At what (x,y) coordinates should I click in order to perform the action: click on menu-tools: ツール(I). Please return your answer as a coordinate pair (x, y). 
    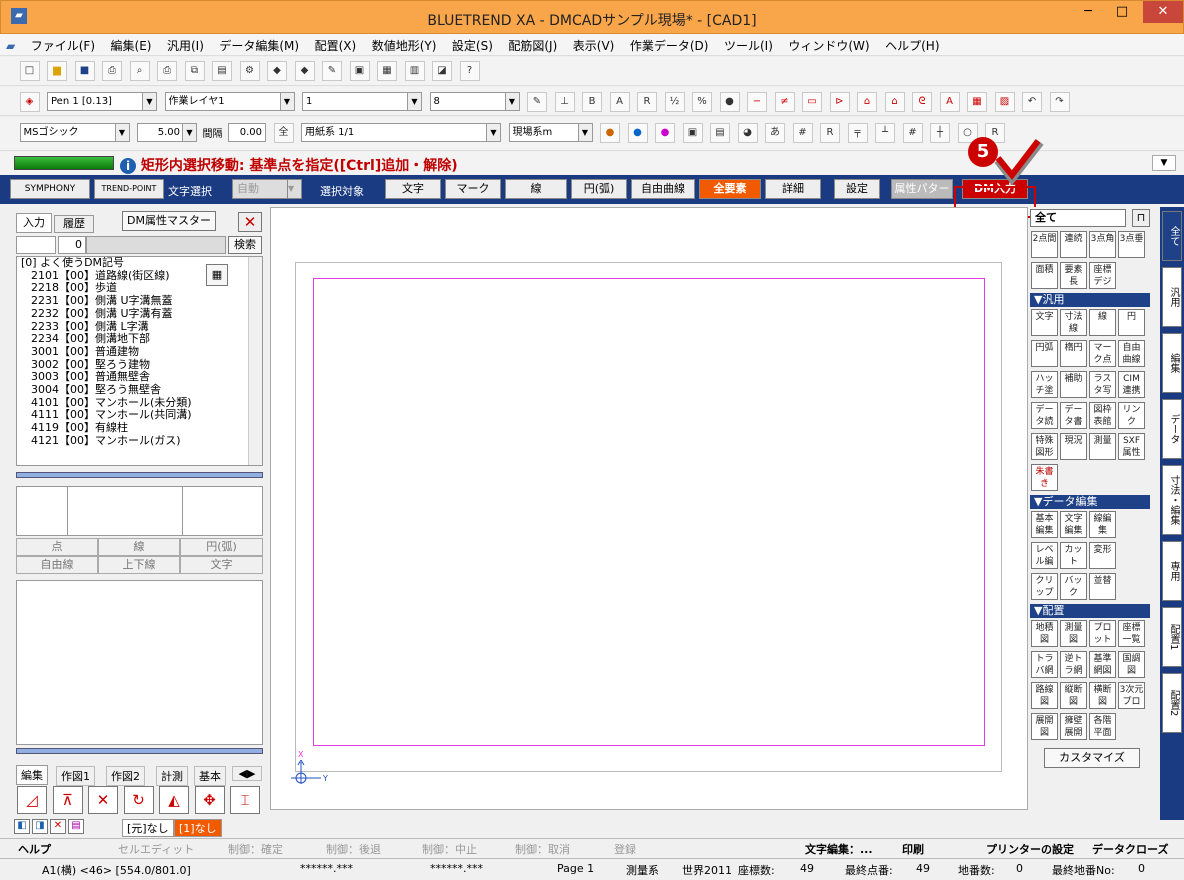
    Looking at the image, I should click on (748, 45).